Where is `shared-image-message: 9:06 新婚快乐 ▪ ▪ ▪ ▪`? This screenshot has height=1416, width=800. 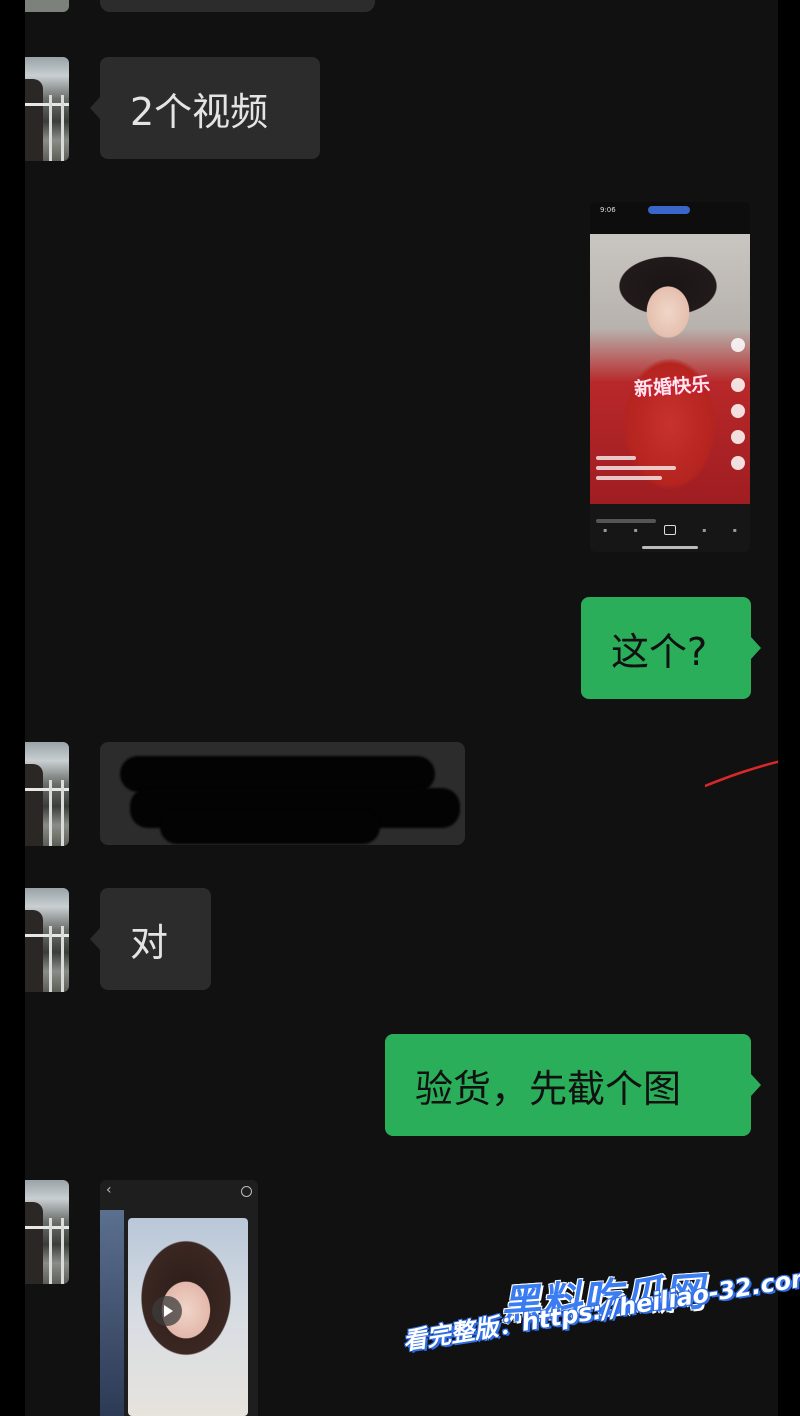
shared-image-message: 9:06 新婚快乐 ▪ ▪ ▪ ▪ is located at coordinates (670, 377).